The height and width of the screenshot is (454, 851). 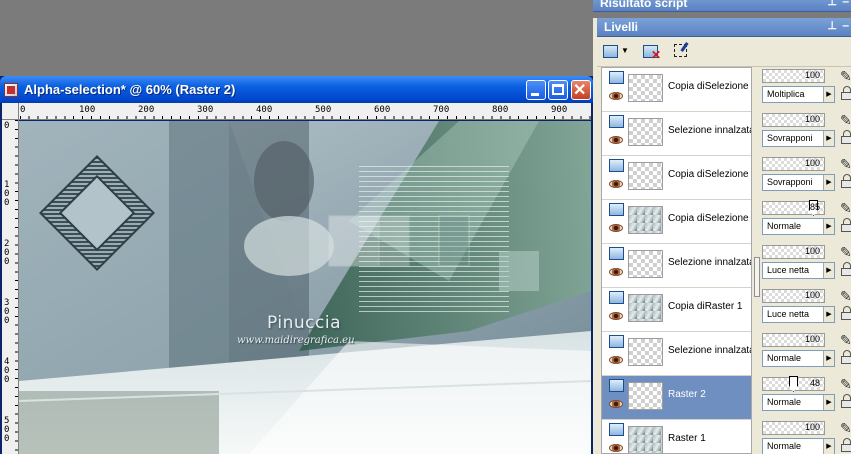 What do you see at coordinates (558, 90) in the screenshot?
I see `maximize-button` at bounding box center [558, 90].